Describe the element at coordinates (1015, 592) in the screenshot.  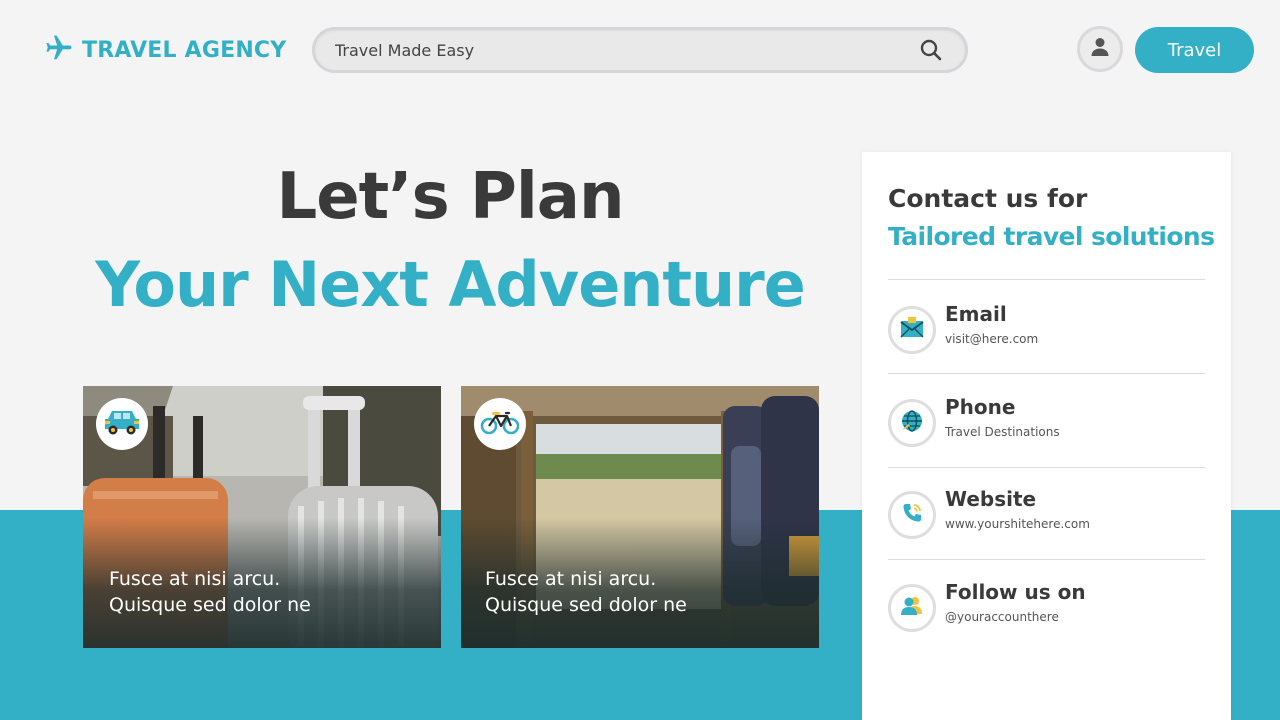
I see `contact-label: Follow us on` at that location.